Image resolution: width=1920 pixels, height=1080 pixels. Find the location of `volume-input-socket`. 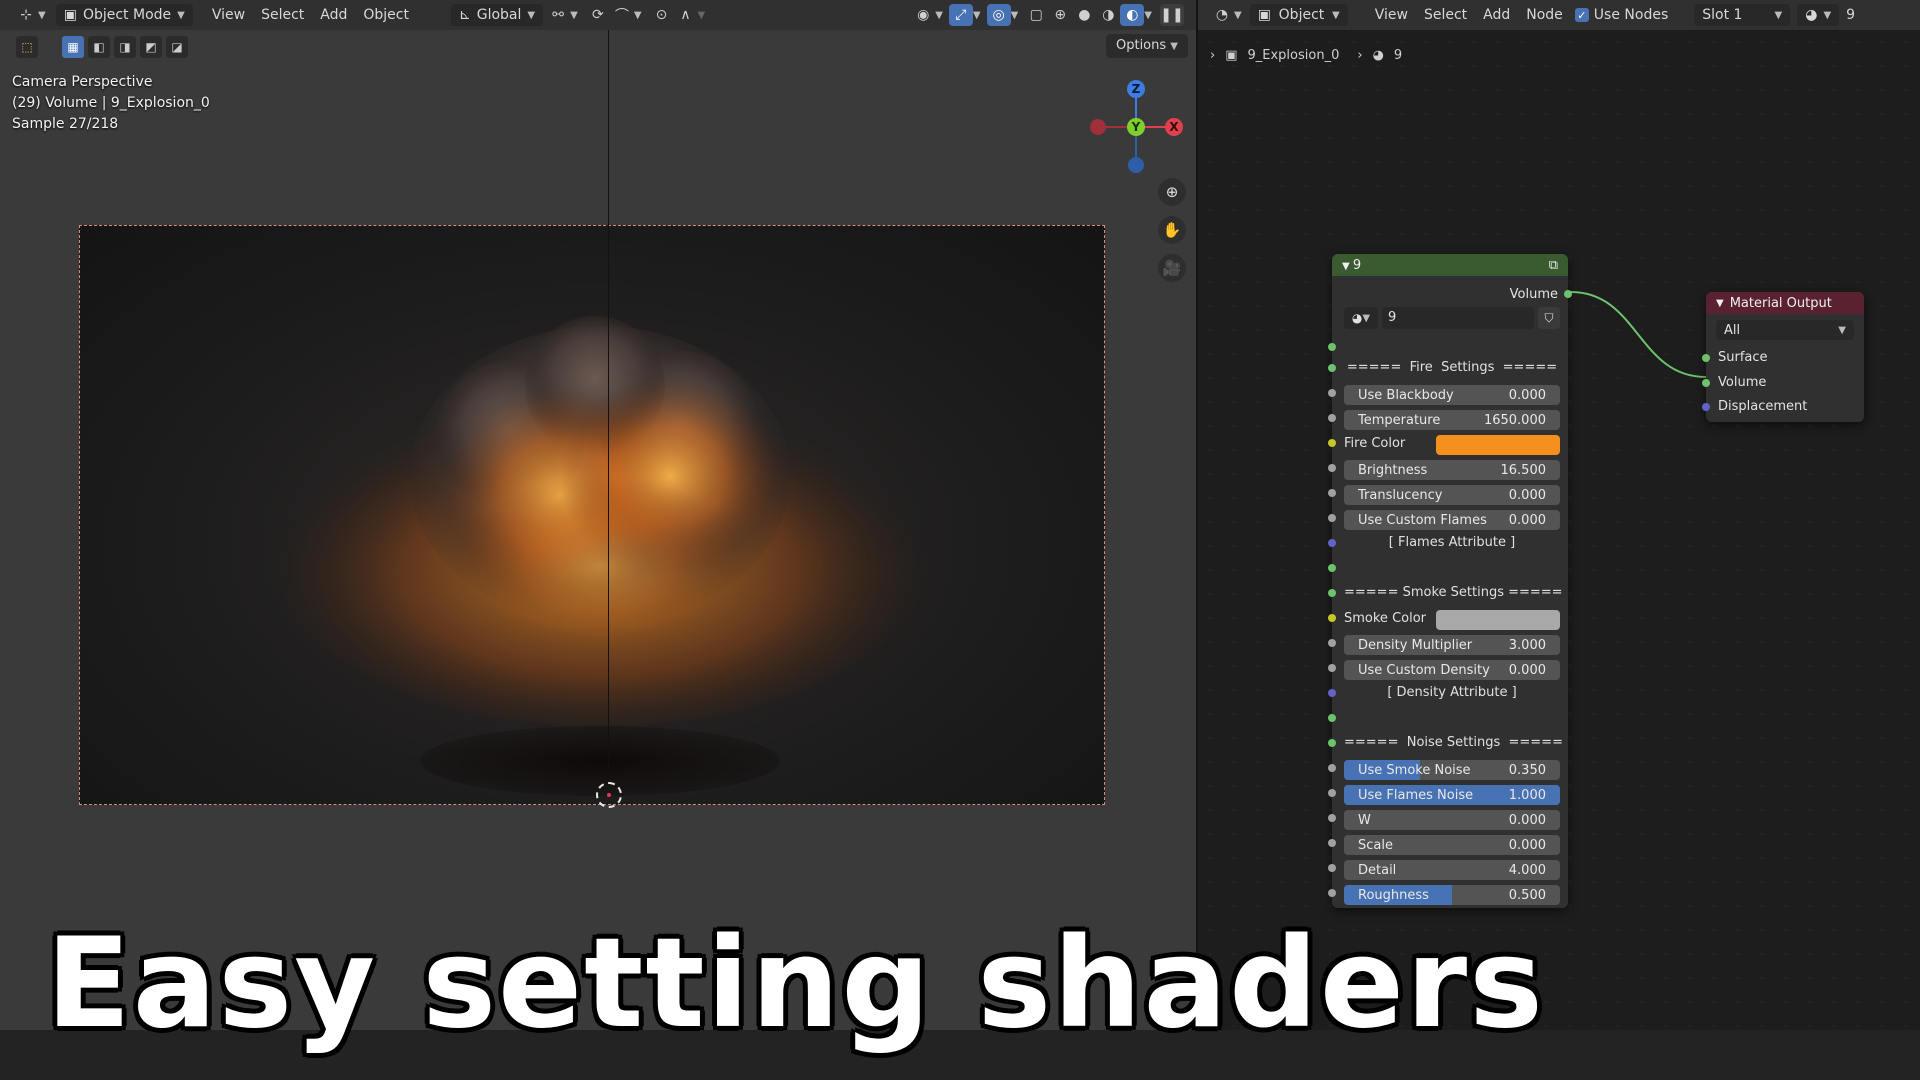

volume-input-socket is located at coordinates (1706, 383).